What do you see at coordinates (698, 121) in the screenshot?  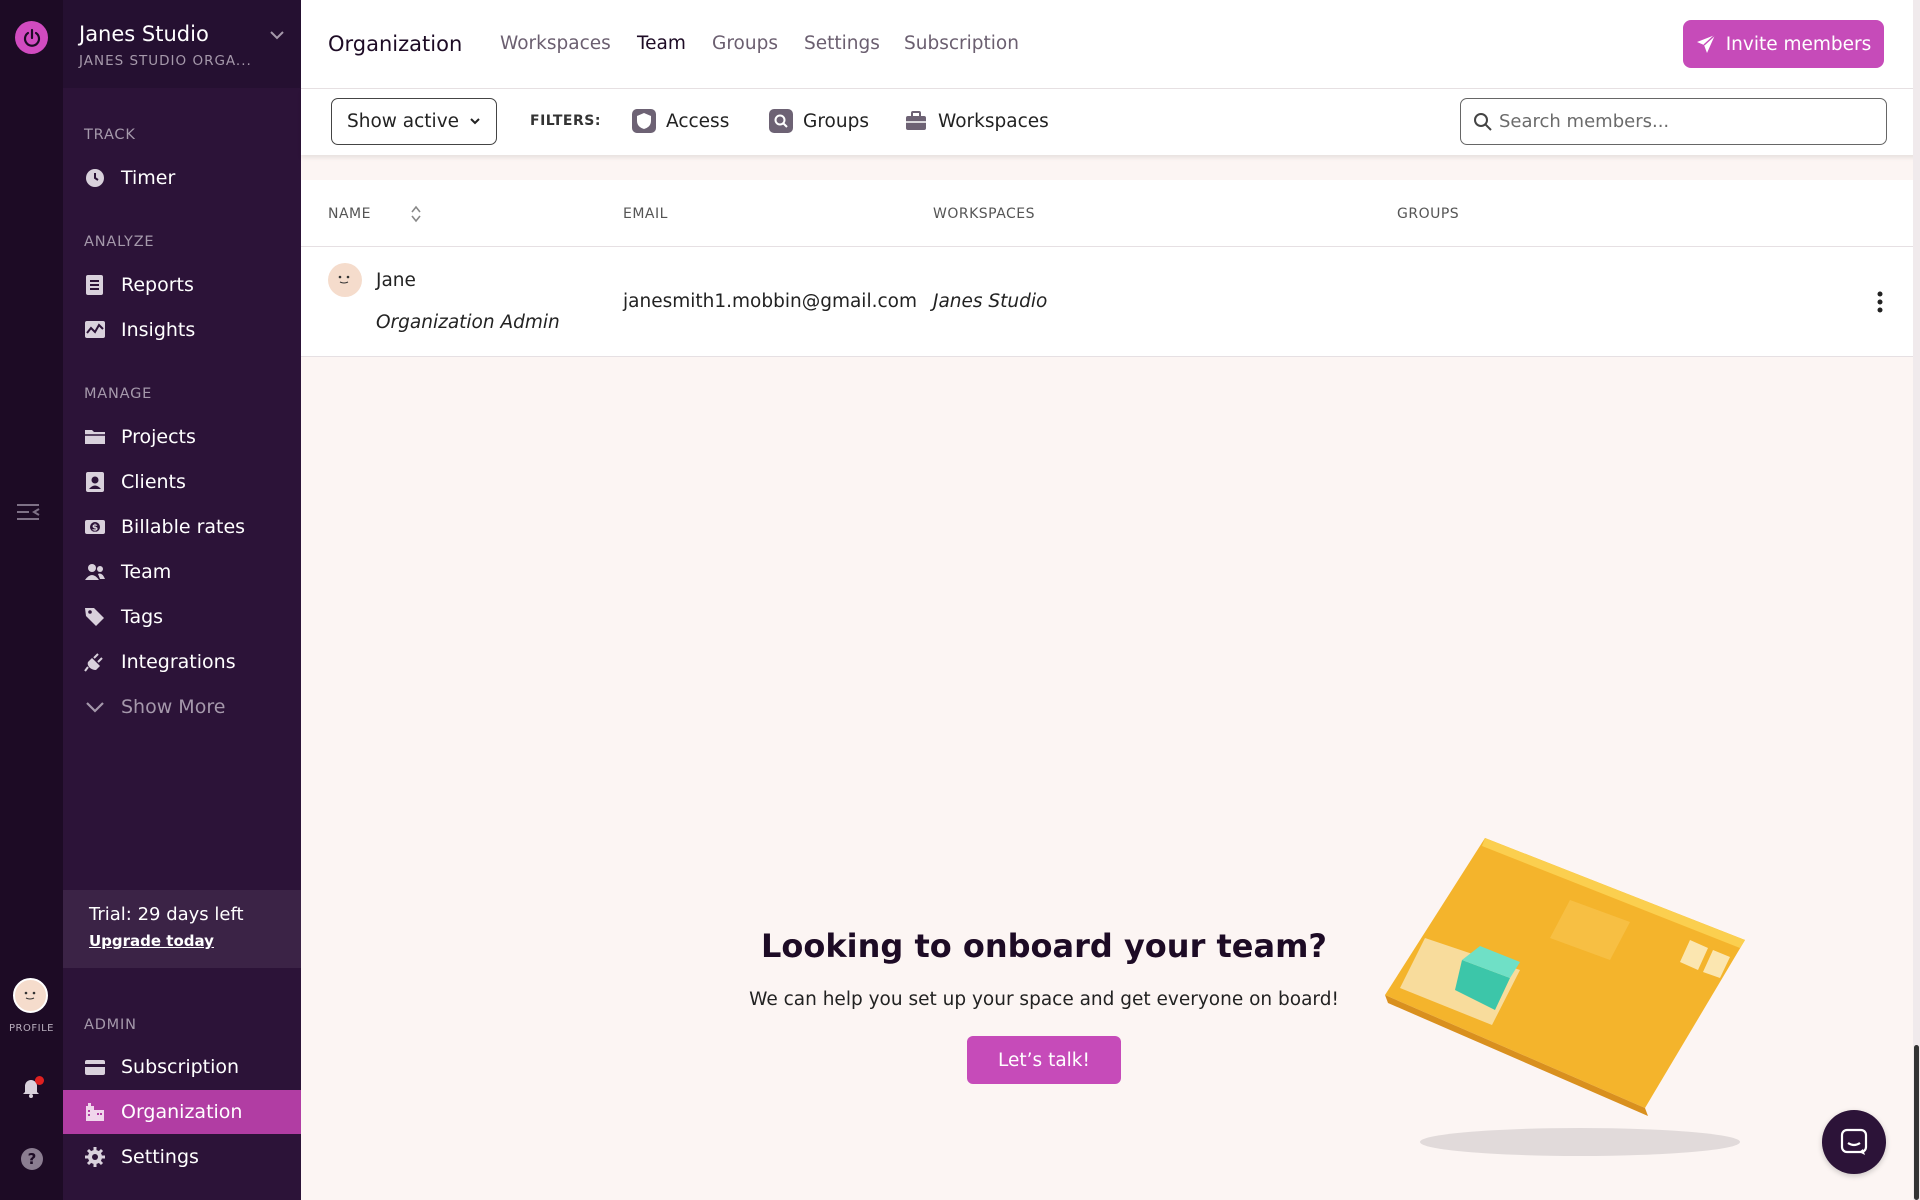 I see `filter-access-label: Access` at bounding box center [698, 121].